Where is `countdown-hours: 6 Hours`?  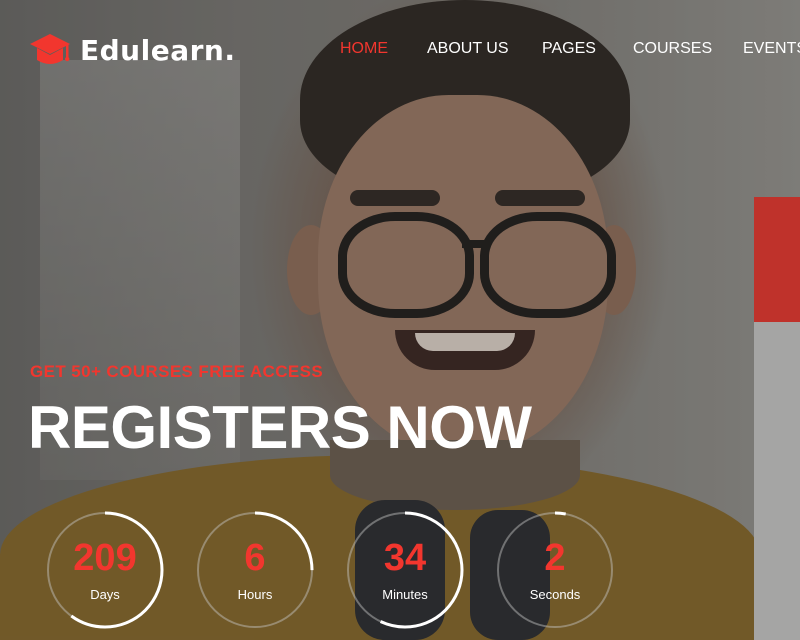
countdown-hours: 6 Hours is located at coordinates (255, 570).